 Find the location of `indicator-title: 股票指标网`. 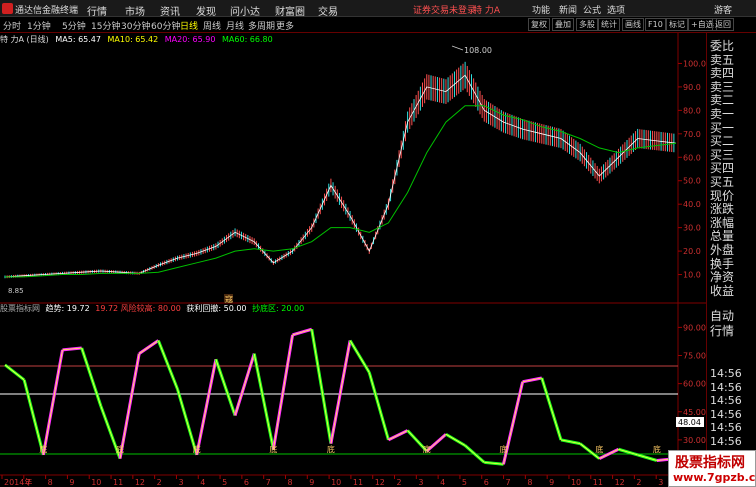

indicator-title: 股票指标网 is located at coordinates (20, 308).